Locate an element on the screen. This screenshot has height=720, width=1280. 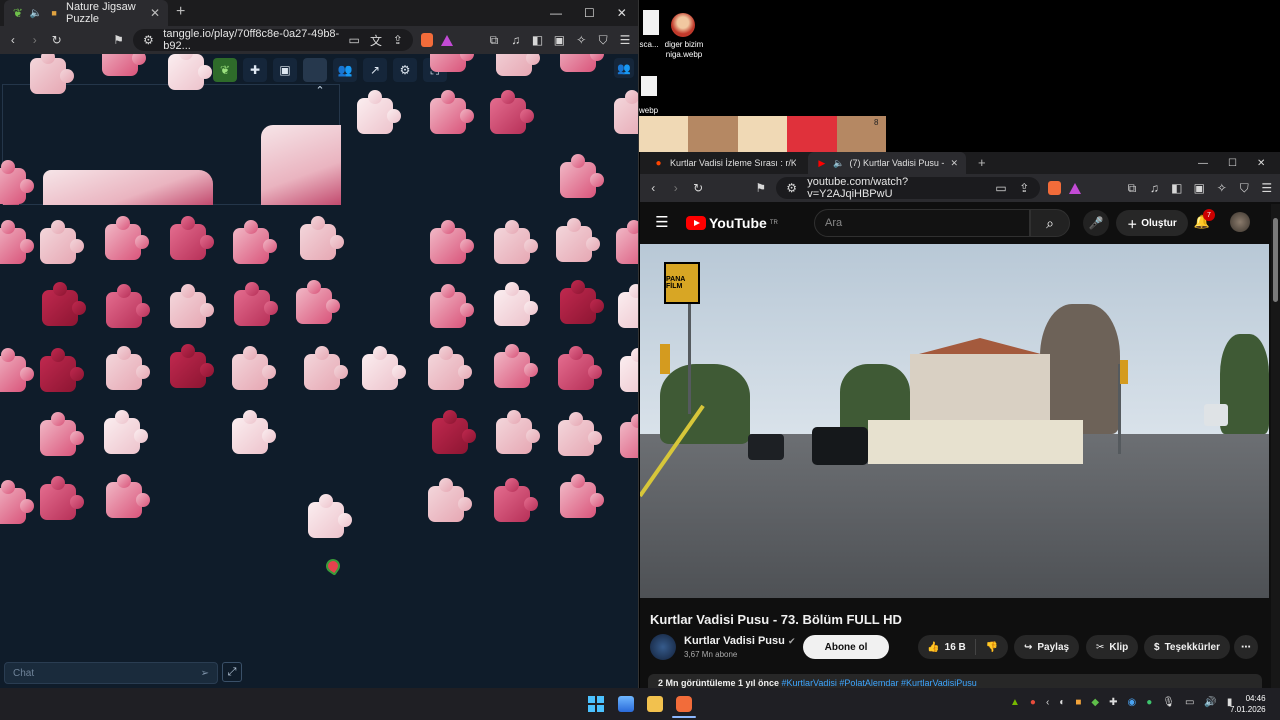
back-icon: ‹ is located at coordinates (13, 40).